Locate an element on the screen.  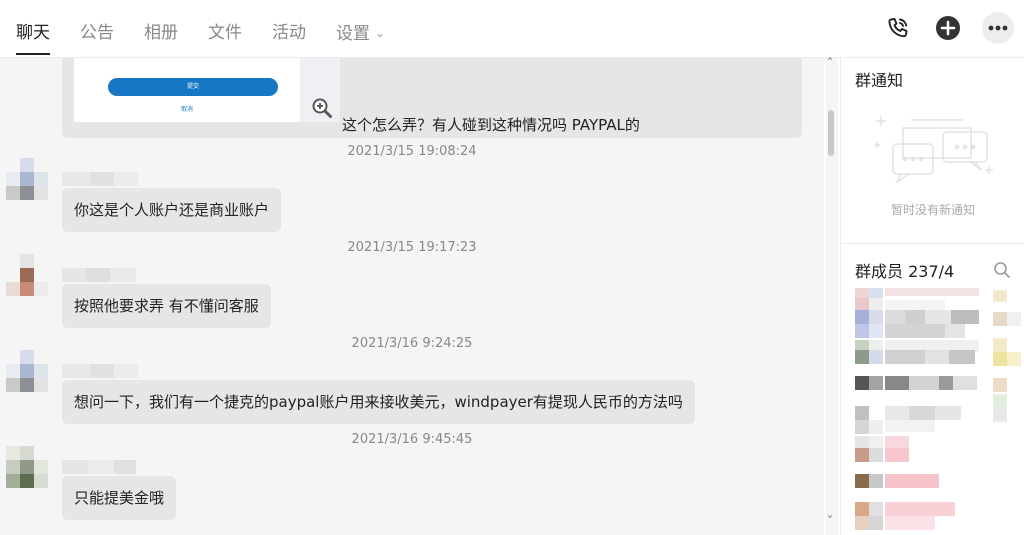
message-timestamp: 2021/3/15 19:08:24 is located at coordinates (412, 151).